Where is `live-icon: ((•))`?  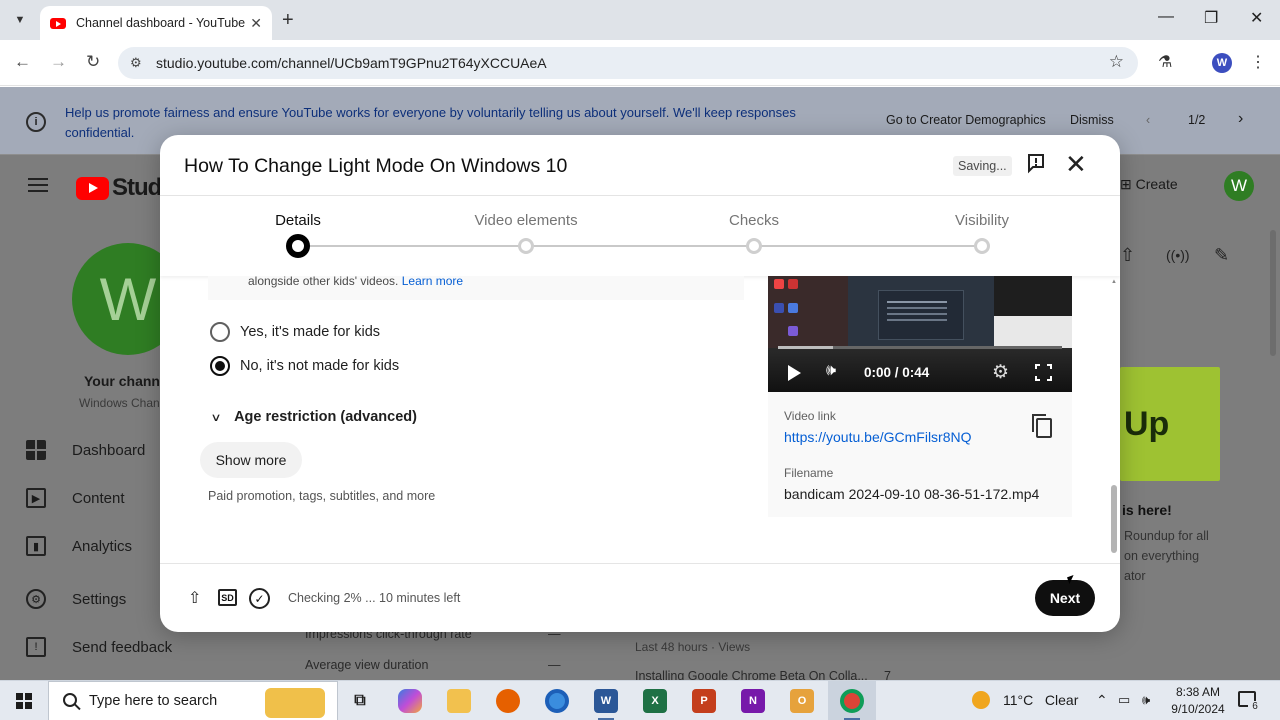
live-icon: ((•)) is located at coordinates (1178, 255).